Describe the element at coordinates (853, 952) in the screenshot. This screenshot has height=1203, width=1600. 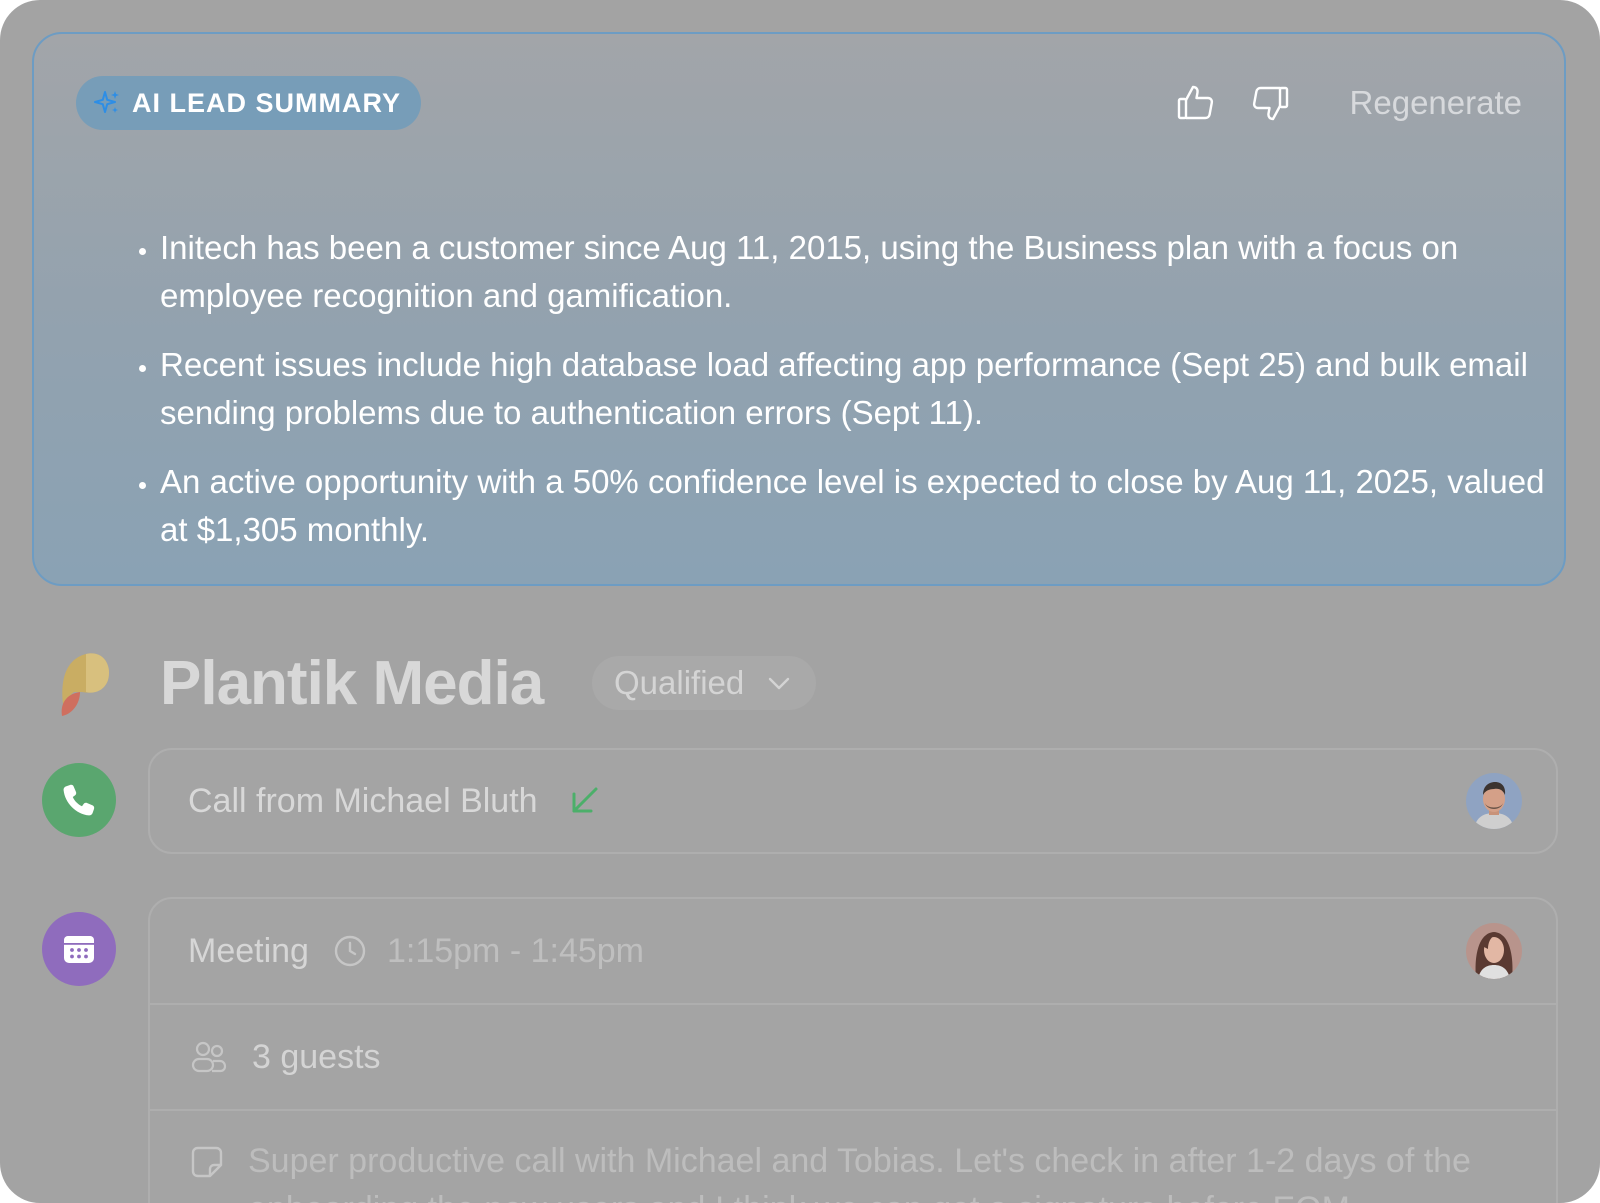
I see `meeting-header-row: Meeting 1:15pm - 1:45pm` at that location.